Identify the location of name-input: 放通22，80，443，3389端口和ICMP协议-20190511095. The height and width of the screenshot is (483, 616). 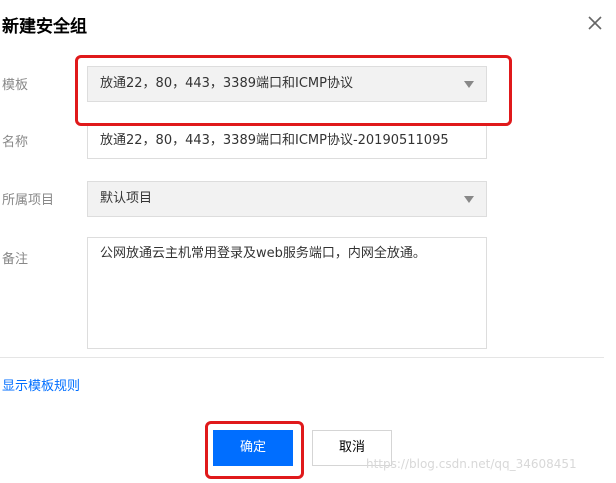
(287, 141).